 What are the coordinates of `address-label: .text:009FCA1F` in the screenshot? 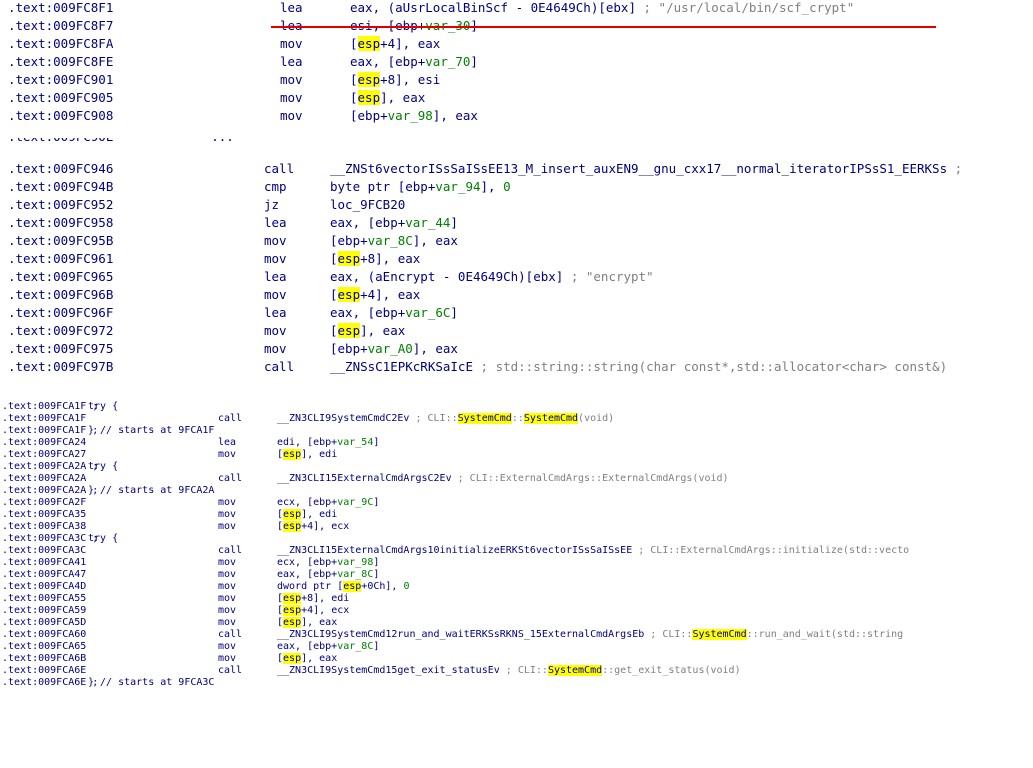 It's located at (44, 419).